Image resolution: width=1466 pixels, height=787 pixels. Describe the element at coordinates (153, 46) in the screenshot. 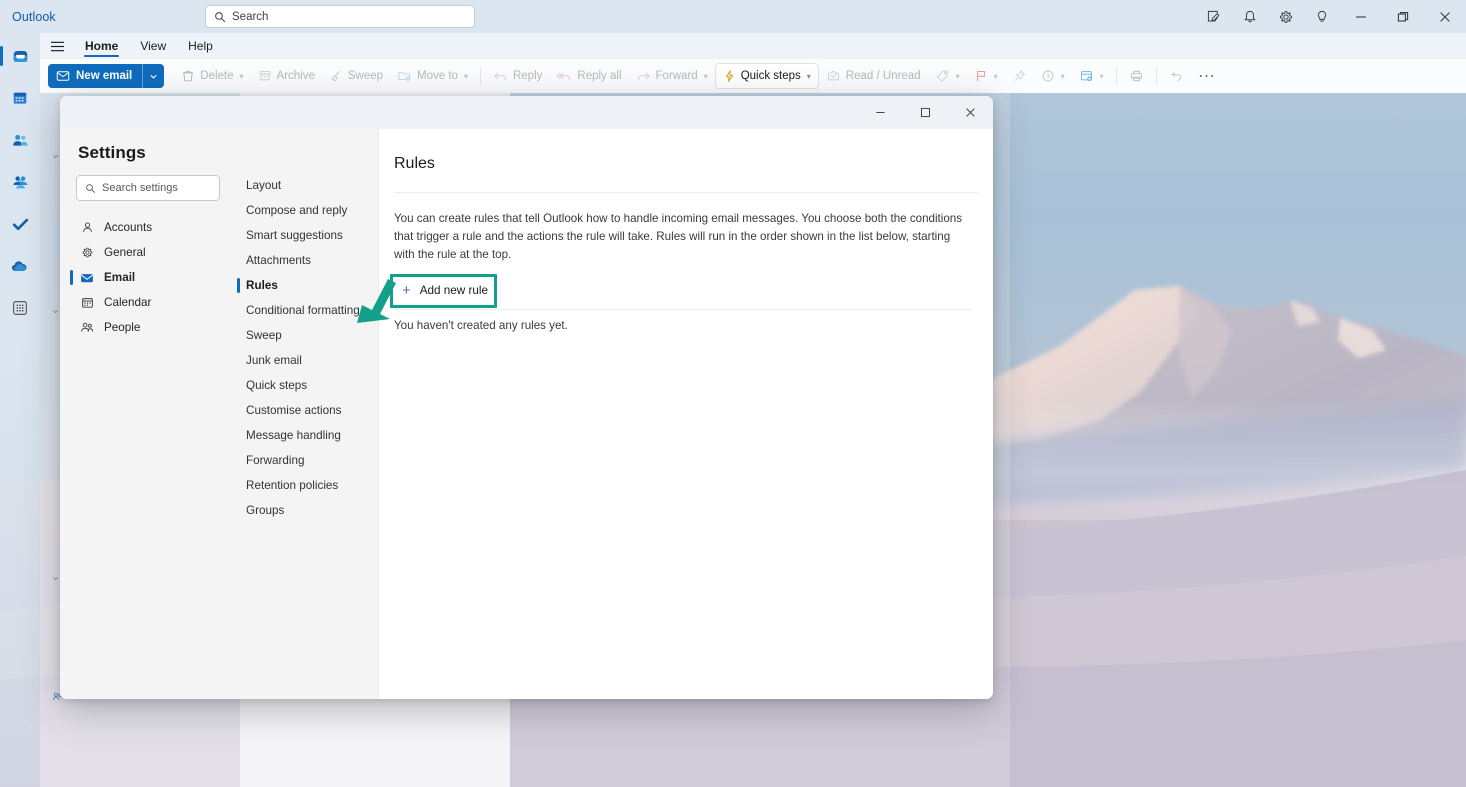

I see `tab-view: View` at that location.